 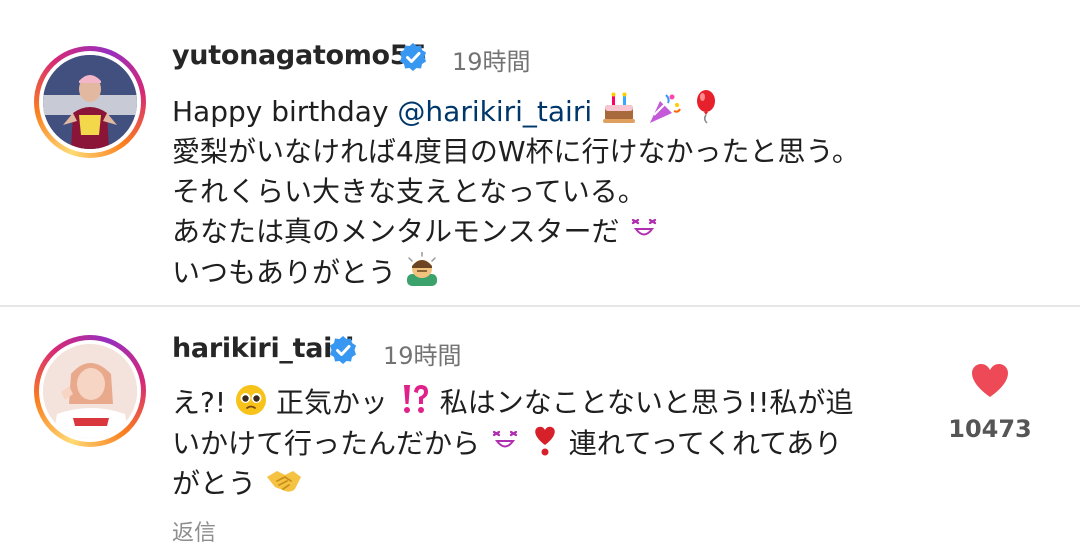 I want to click on username: harikiri_tairi, so click(x=263, y=348).